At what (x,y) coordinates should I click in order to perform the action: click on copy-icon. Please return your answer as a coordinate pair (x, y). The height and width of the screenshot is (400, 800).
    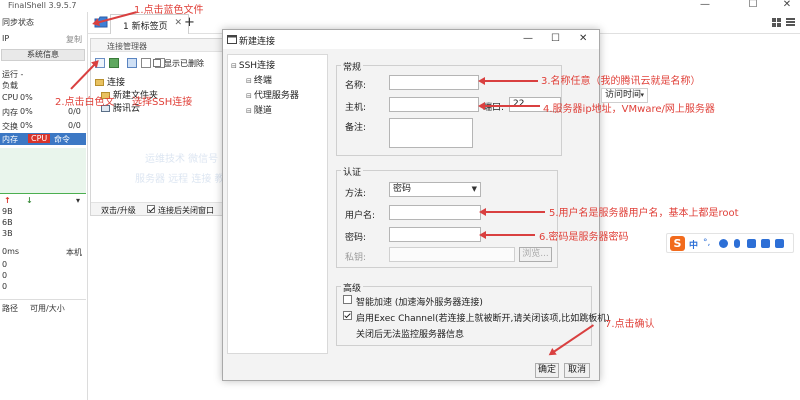
    Looking at the image, I should click on (132, 63).